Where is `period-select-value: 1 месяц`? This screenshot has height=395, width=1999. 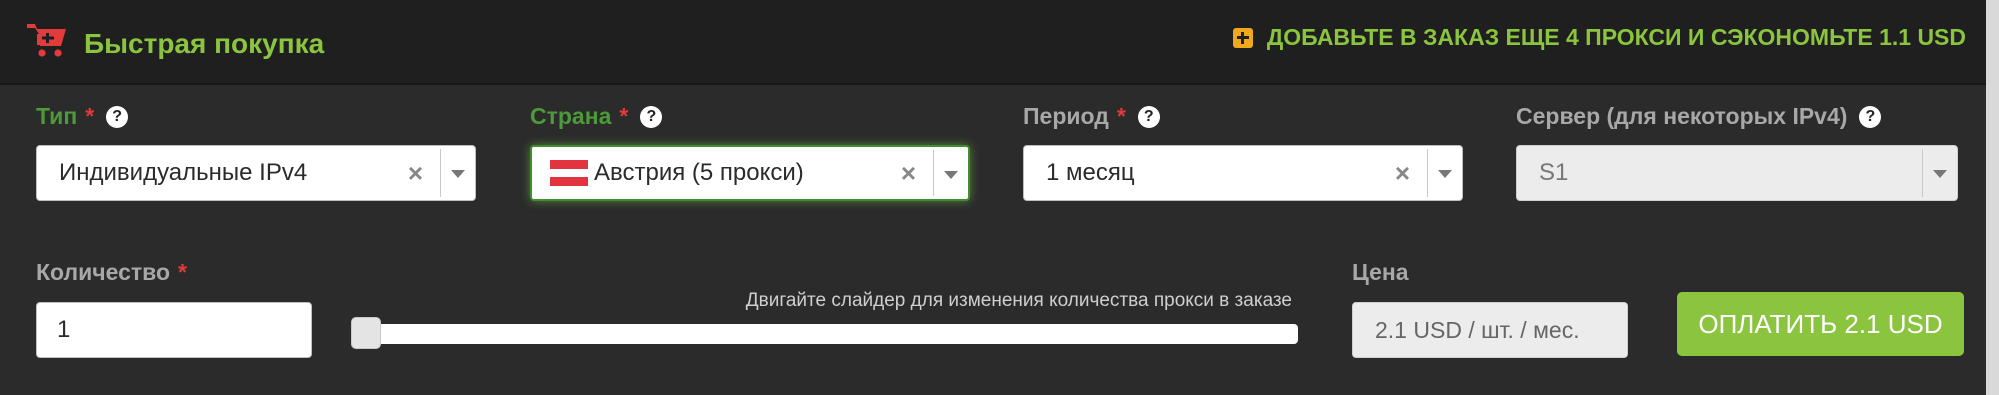
period-select-value: 1 месяц is located at coordinates (1090, 172).